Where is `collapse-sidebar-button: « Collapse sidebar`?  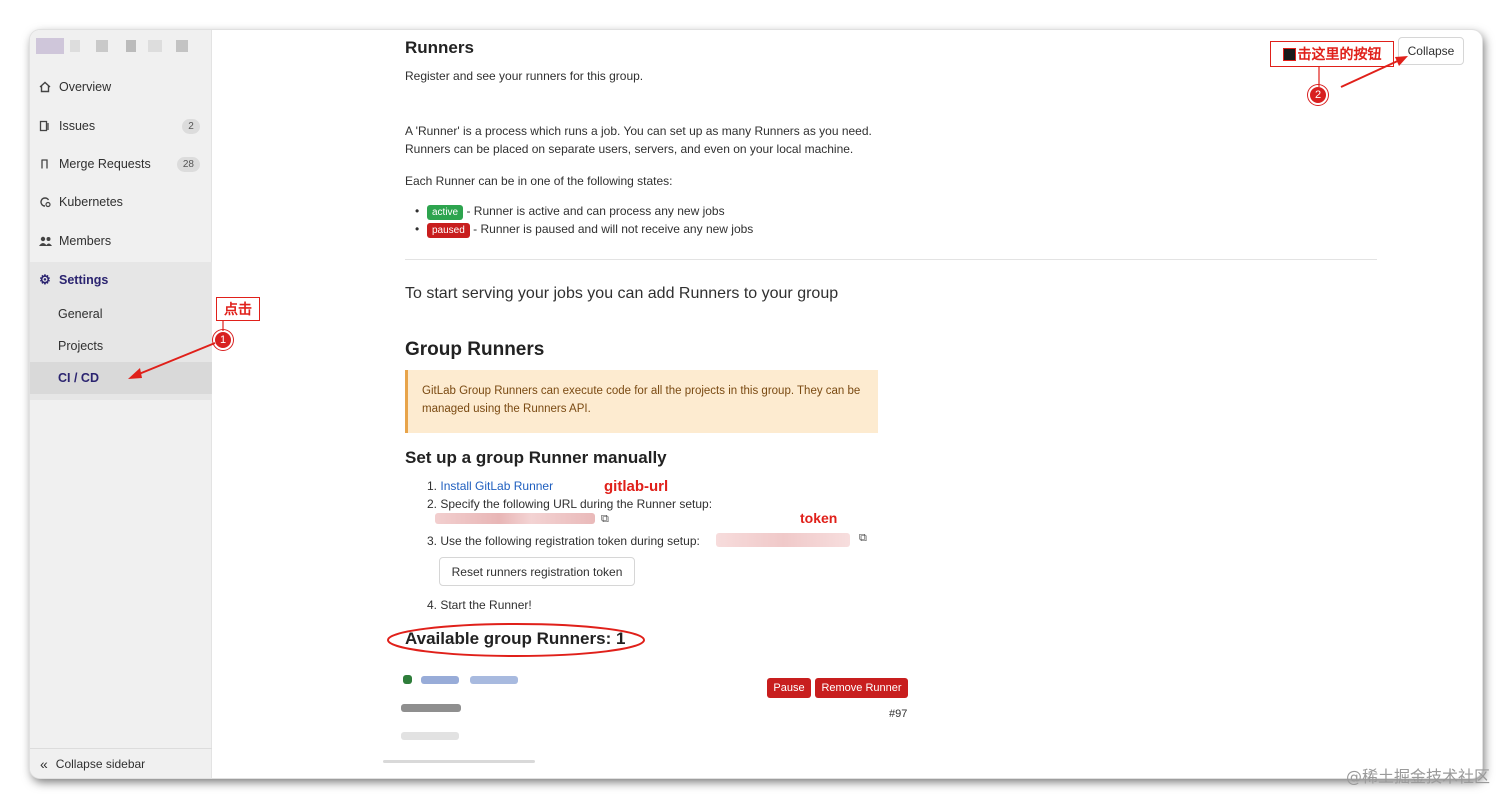
collapse-sidebar-button: « Collapse sidebar is located at coordinates (121, 763).